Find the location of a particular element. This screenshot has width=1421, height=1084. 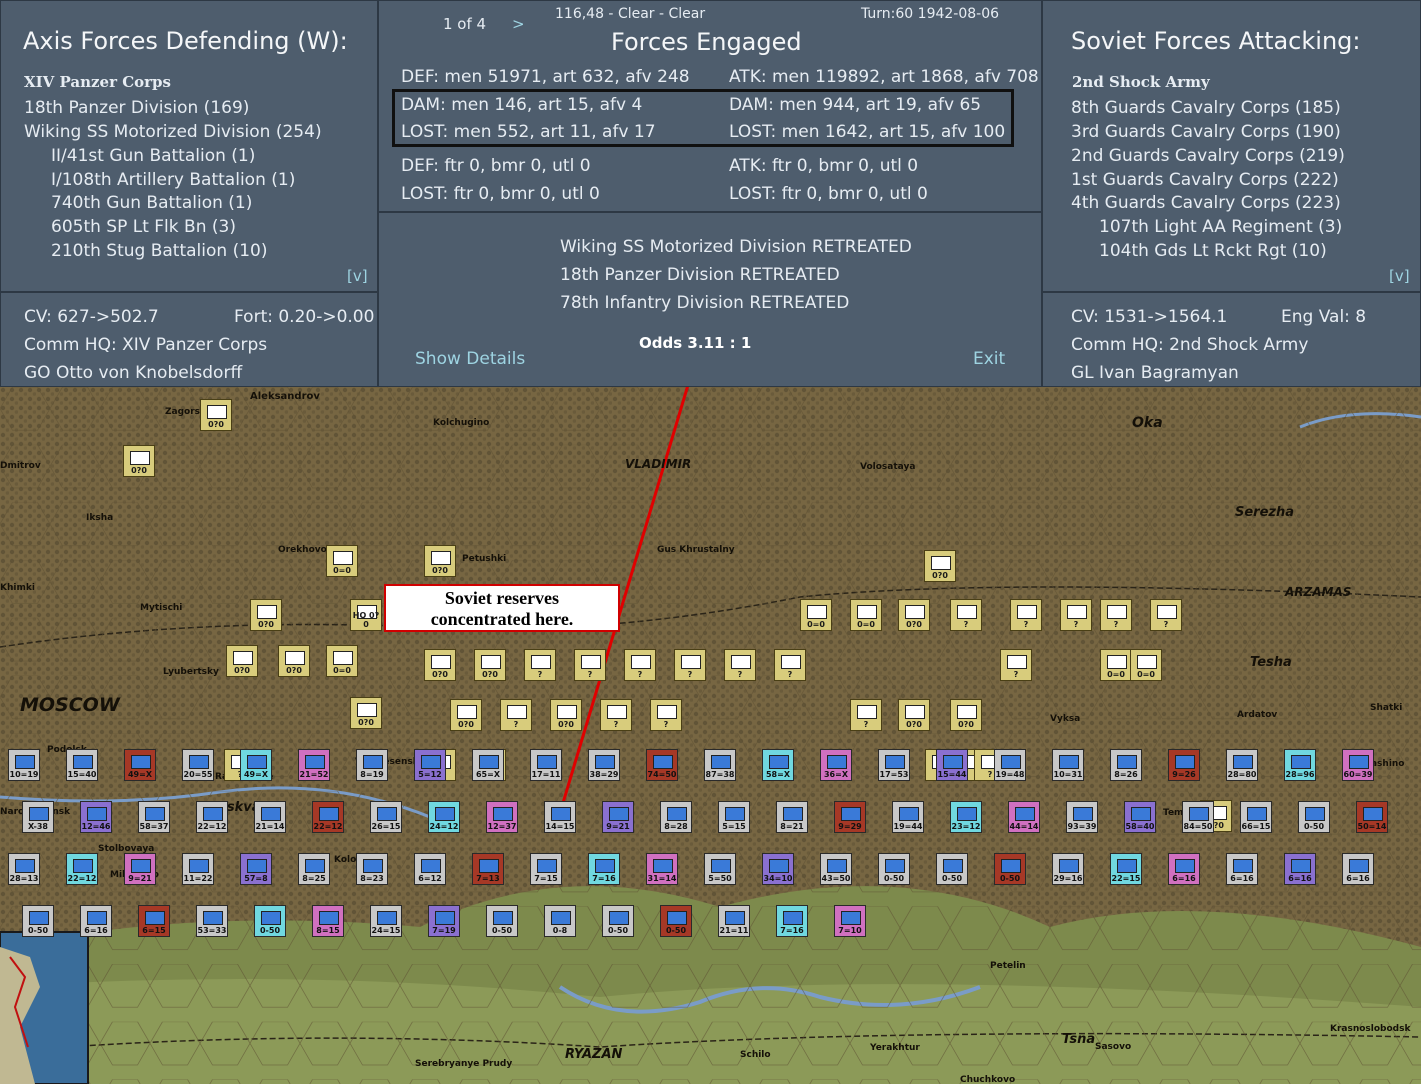

soviet-unit-counter: 5=15 is located at coordinates (734, 817).